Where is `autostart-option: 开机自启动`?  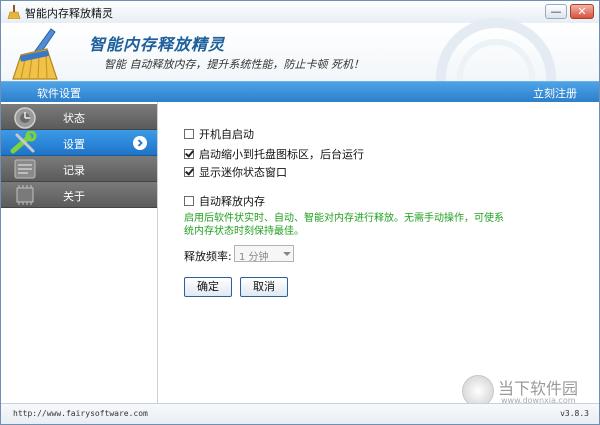 autostart-option: 开机自启动 is located at coordinates (219, 134).